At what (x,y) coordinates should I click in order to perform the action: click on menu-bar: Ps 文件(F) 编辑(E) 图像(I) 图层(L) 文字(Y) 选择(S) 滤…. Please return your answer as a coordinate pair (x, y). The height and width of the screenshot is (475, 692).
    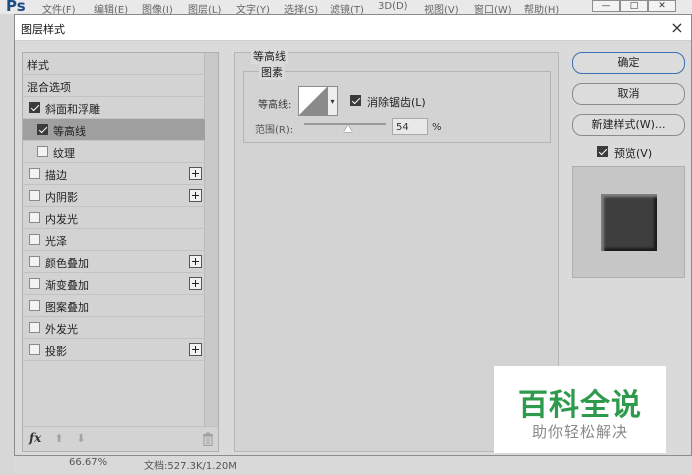
    Looking at the image, I should click on (346, 7).